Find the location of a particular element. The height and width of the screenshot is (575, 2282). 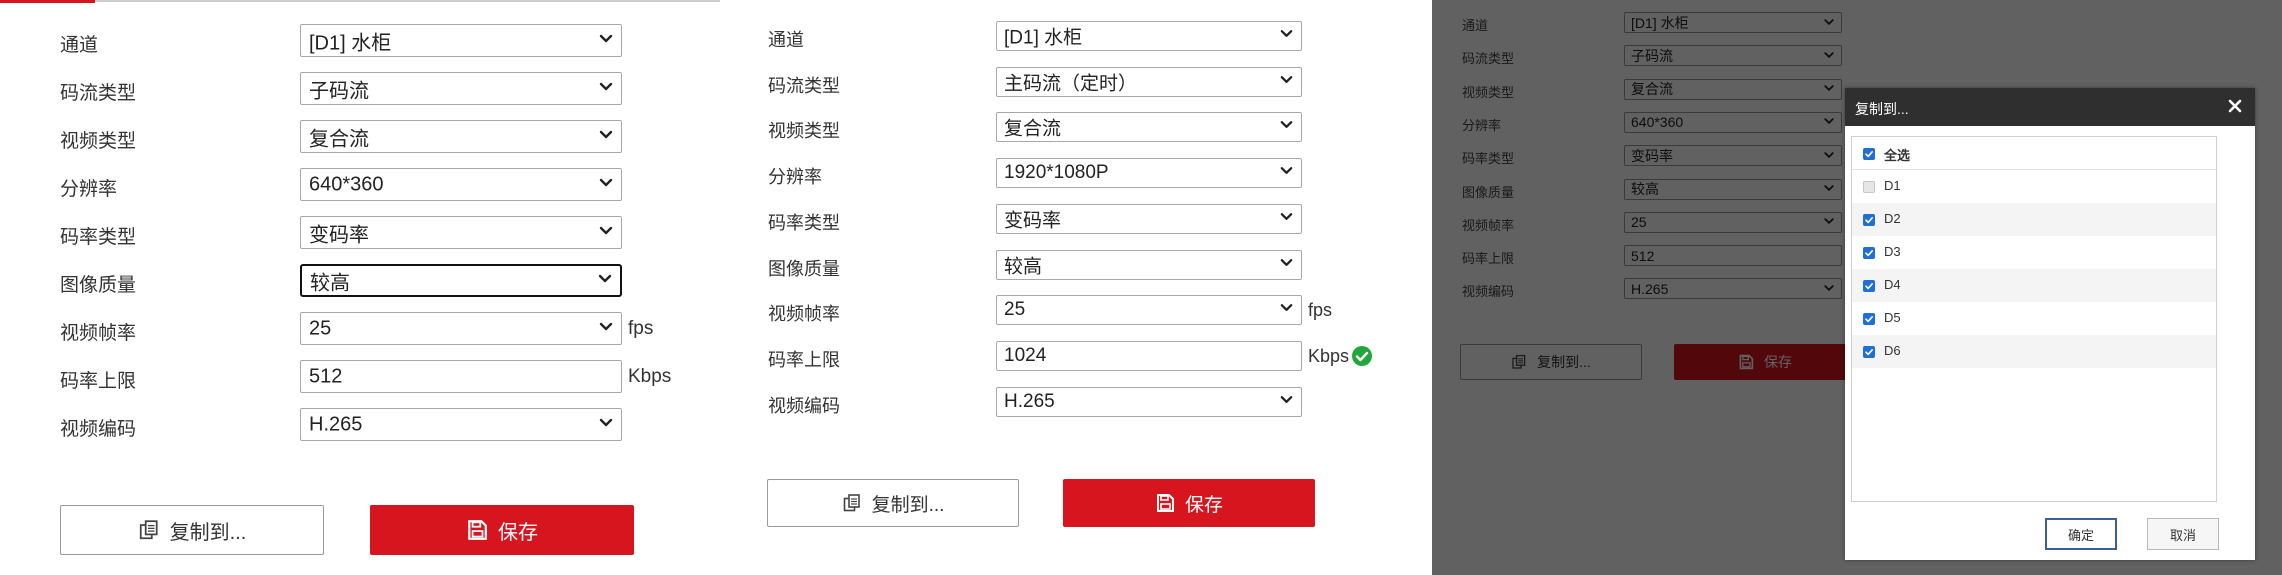

channel-label: D4 is located at coordinates (1892, 284).